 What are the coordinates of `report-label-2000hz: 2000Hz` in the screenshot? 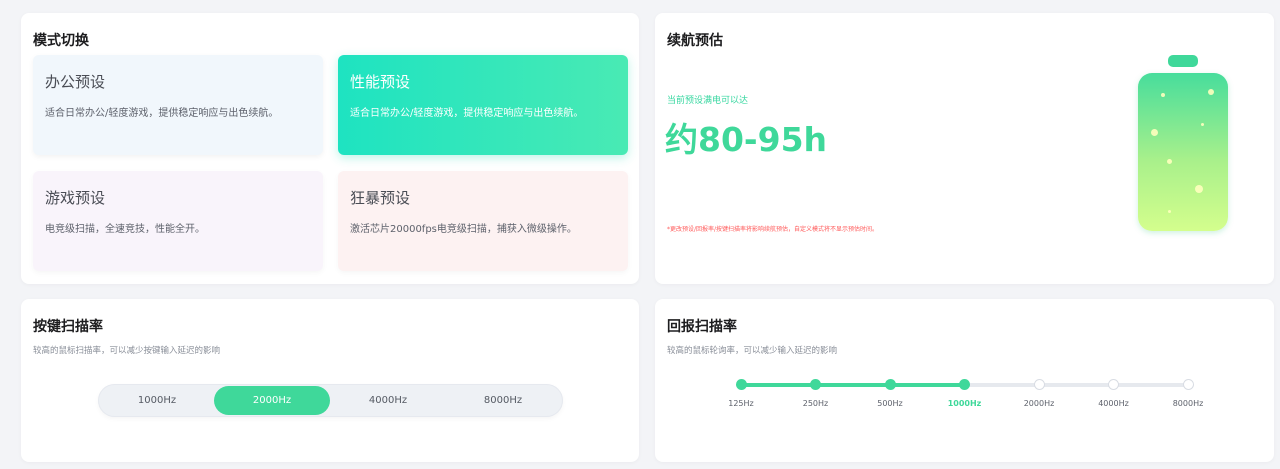 It's located at (1039, 403).